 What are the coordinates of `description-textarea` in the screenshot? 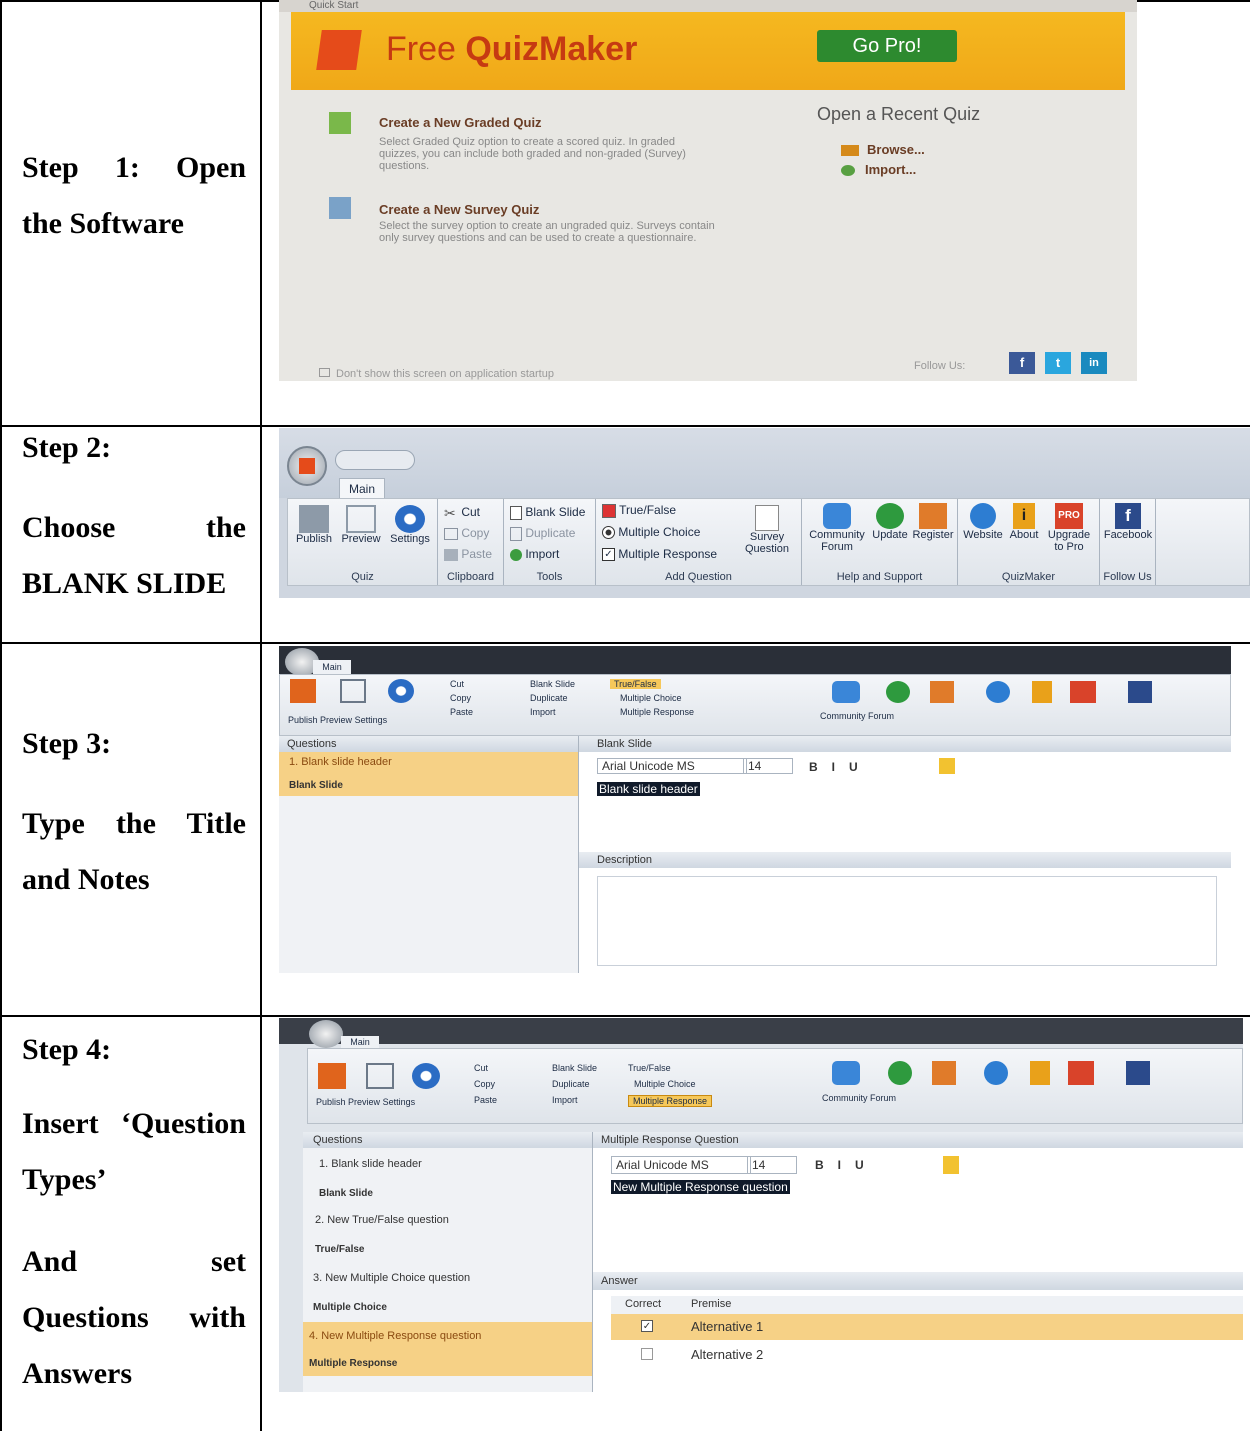 It's located at (907, 921).